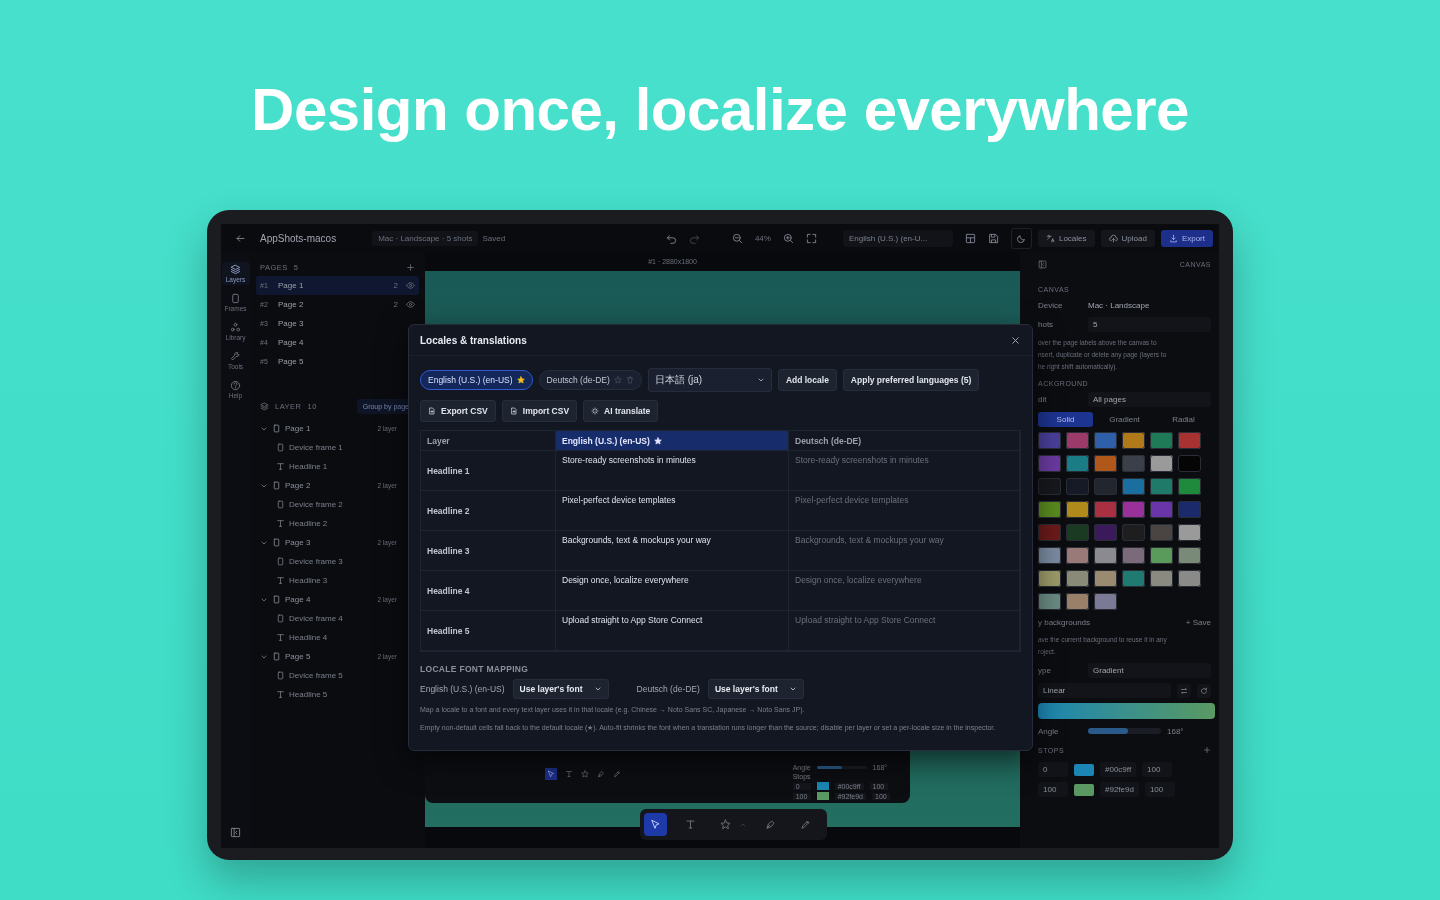 Image resolution: width=1440 pixels, height=900 pixels. What do you see at coordinates (1118, 769) in the screenshot?
I see `stop-hex: #00c9ff` at bounding box center [1118, 769].